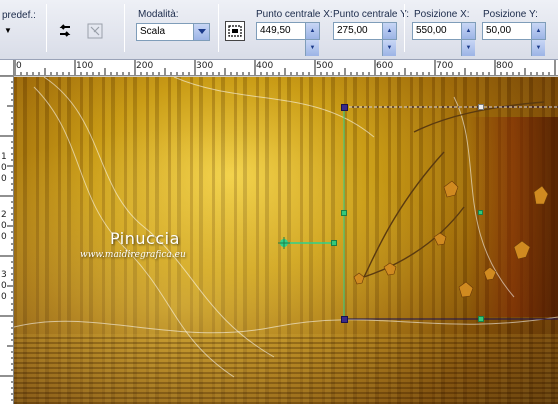  What do you see at coordinates (480, 212) in the screenshot?
I see `center-handle` at bounding box center [480, 212].